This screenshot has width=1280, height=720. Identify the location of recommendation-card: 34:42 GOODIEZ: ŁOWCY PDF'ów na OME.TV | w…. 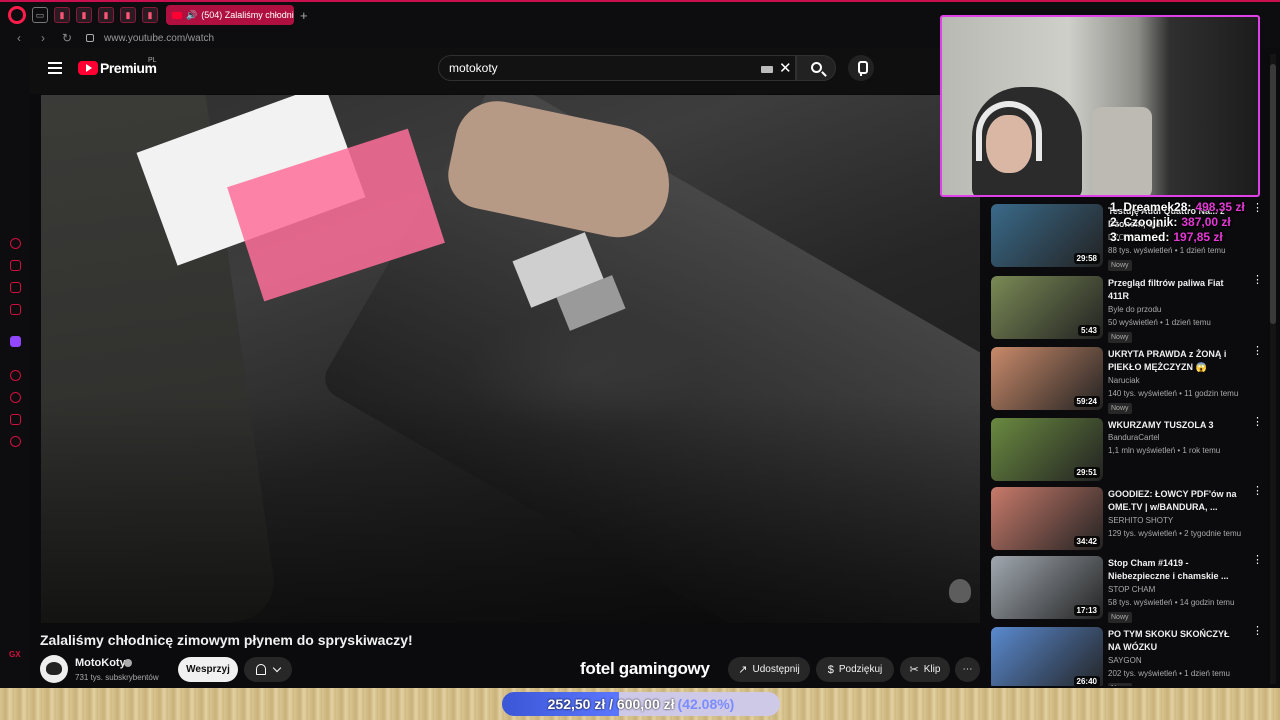
(1130, 520).